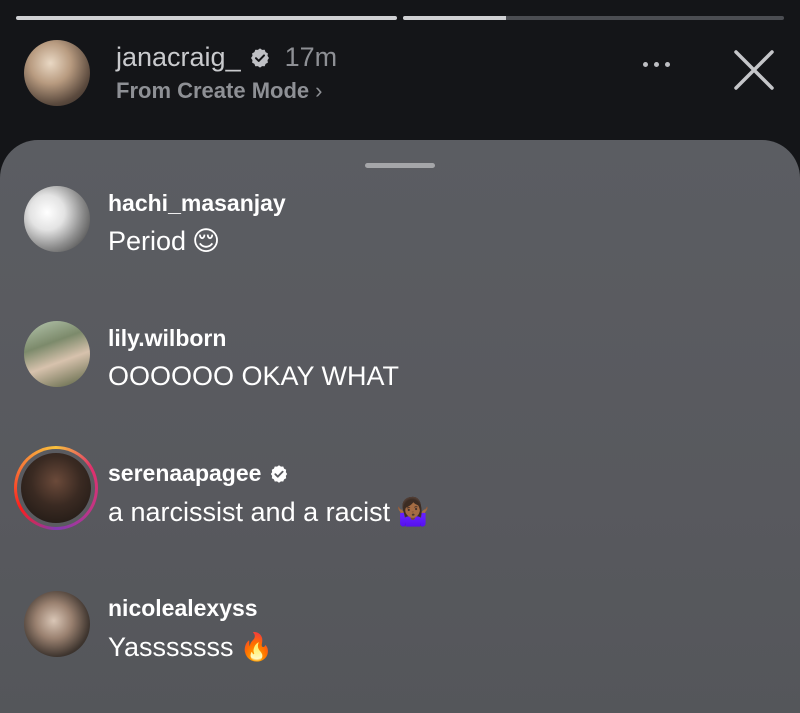 Image resolution: width=800 pixels, height=713 pixels. I want to click on commenter-username: lily.wilborn, so click(167, 338).